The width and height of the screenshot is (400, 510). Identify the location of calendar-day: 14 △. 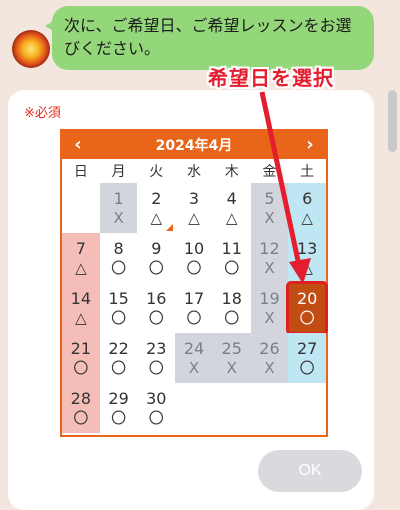
(81, 308).